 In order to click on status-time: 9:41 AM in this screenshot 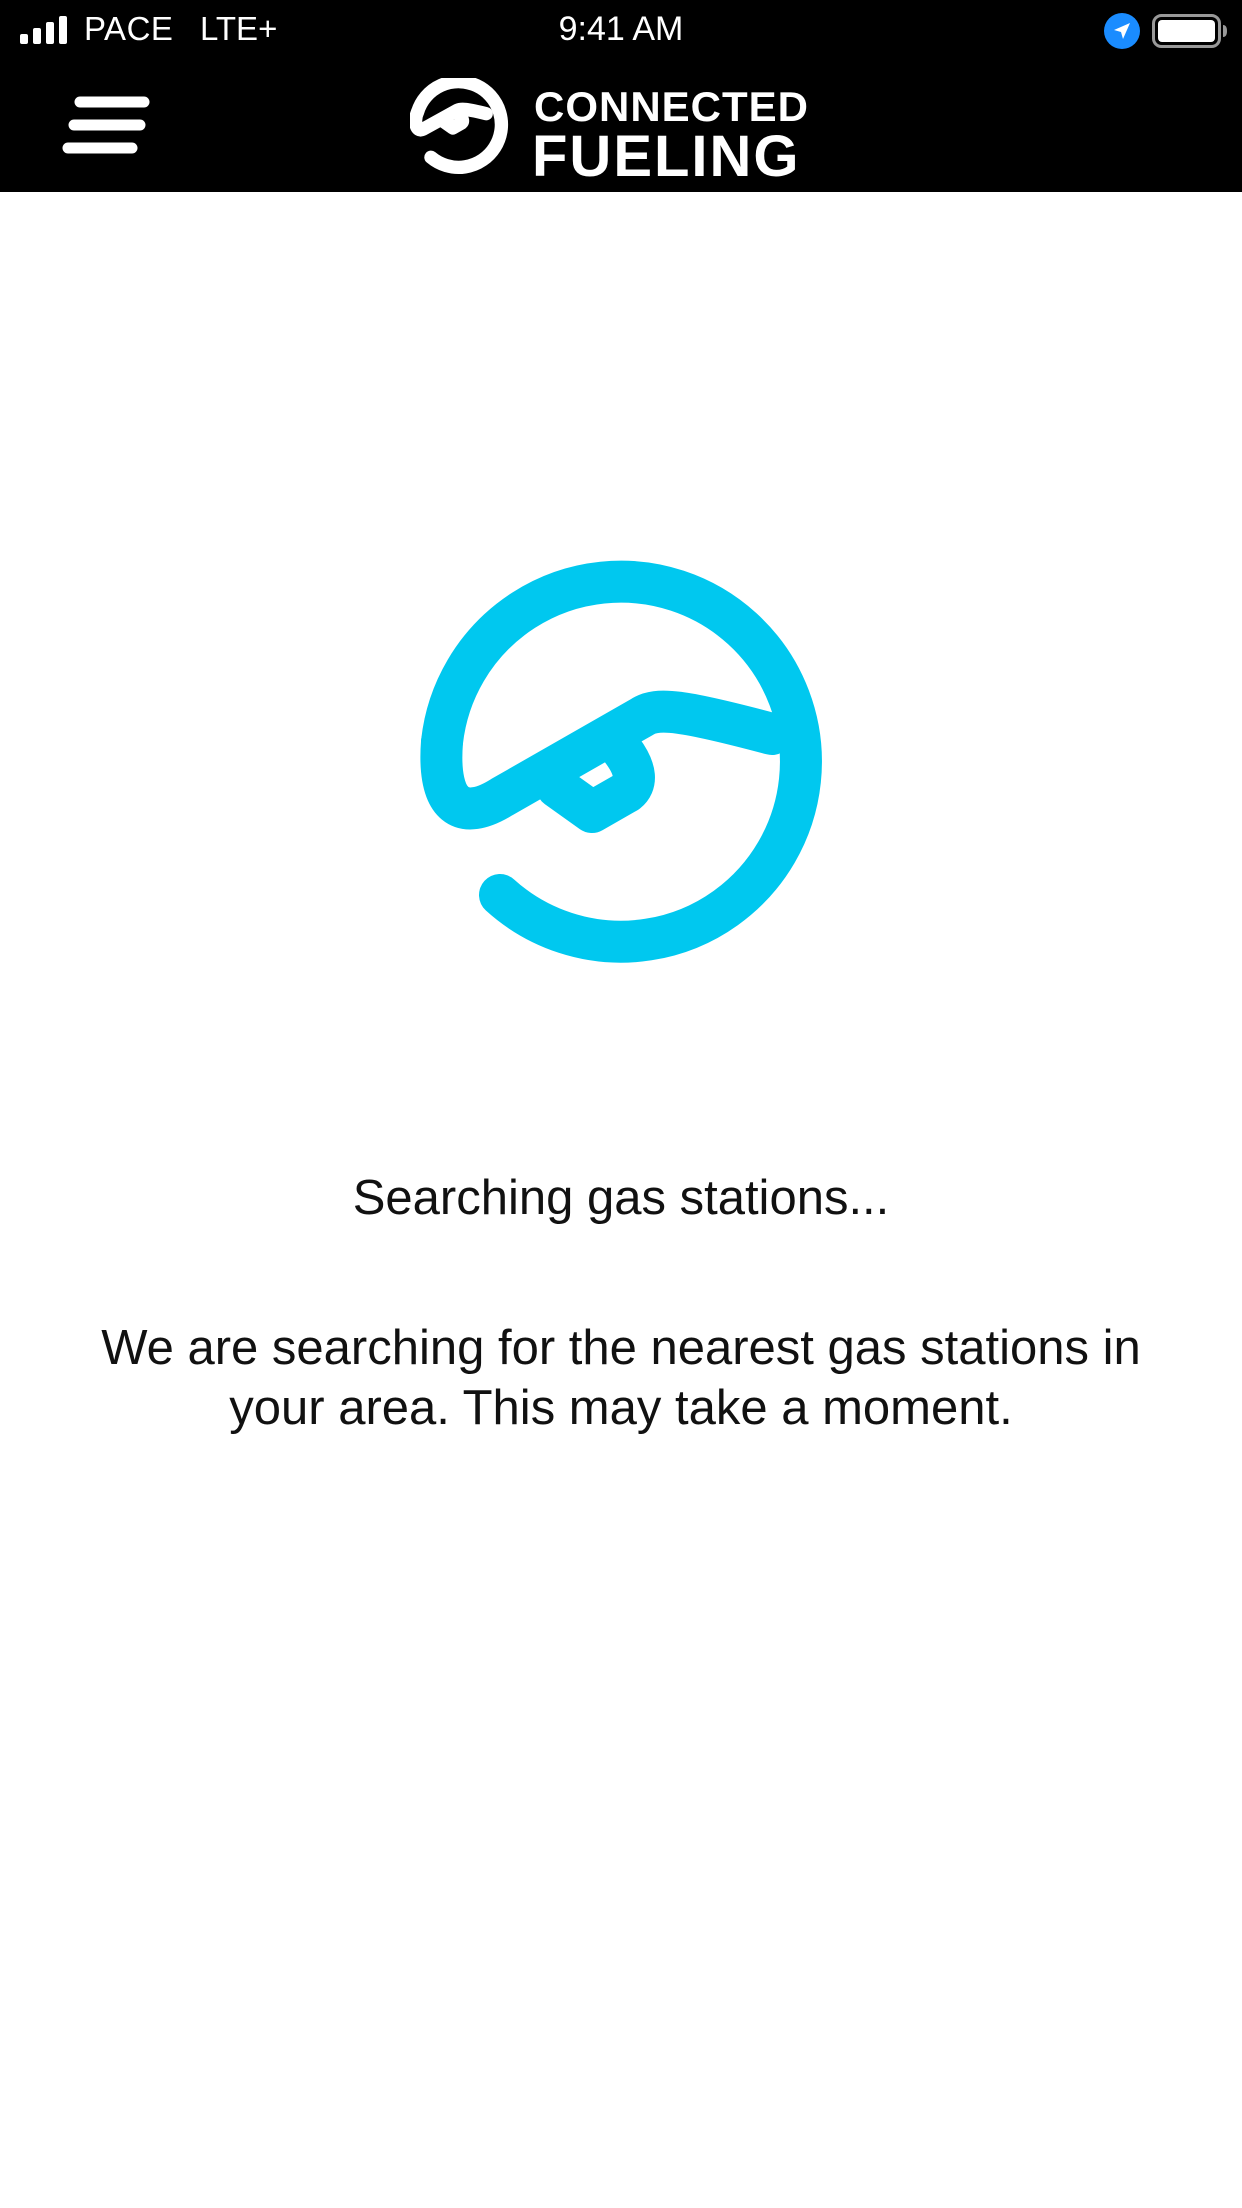, I will do `click(621, 29)`.